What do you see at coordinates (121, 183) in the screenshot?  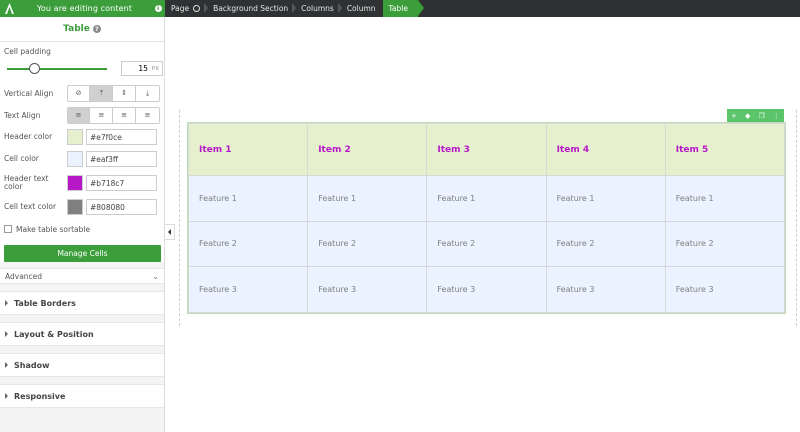 I see `header-text-color-input: #b718c7` at bounding box center [121, 183].